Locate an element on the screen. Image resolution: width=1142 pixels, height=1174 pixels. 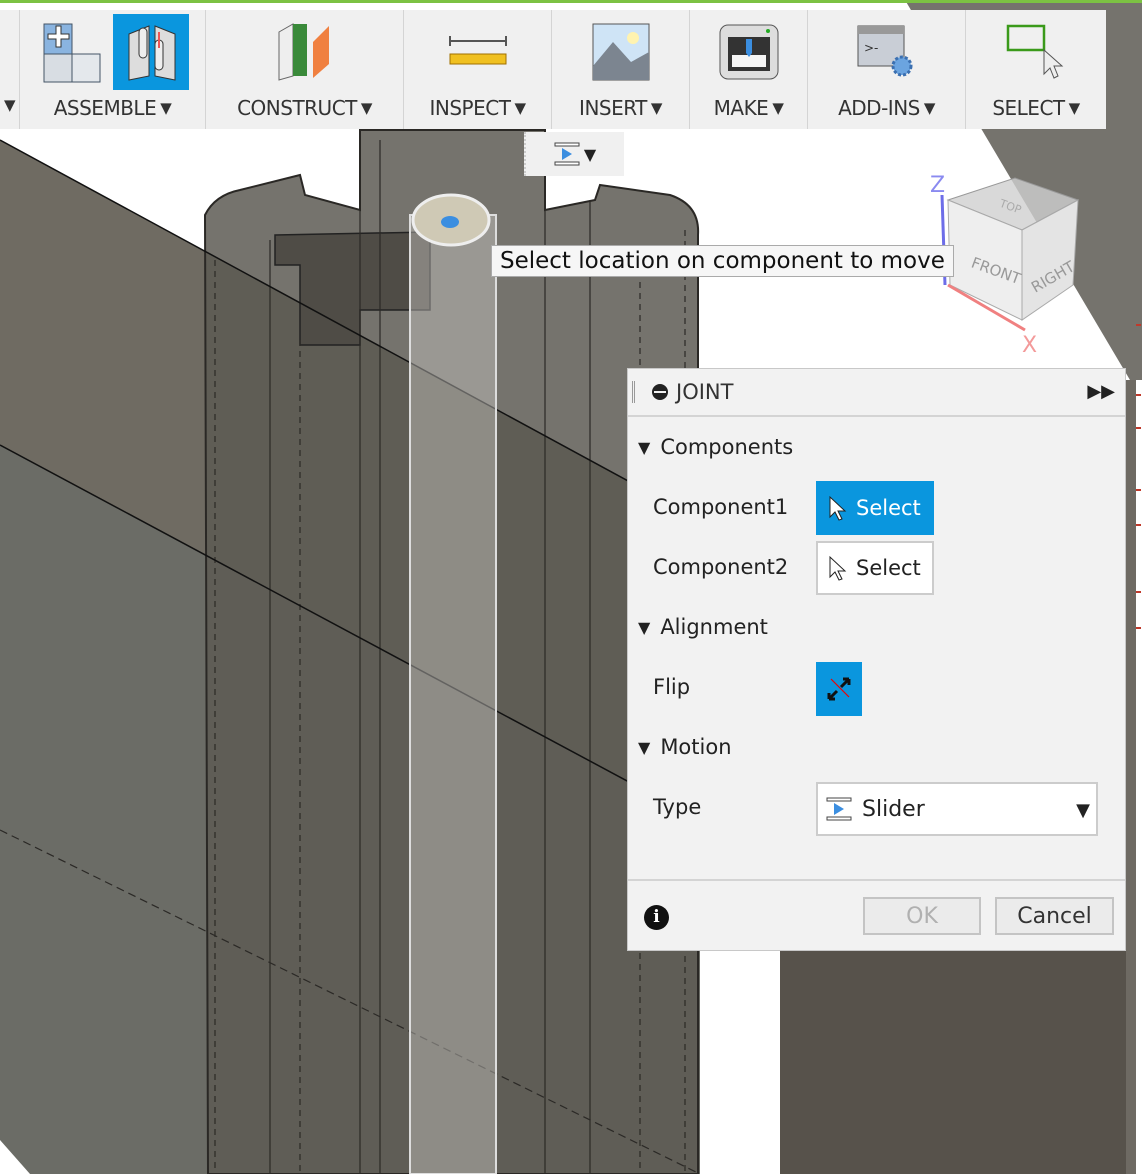
toolbar-group-add-ins: >- ADD-INS ▼ is located at coordinates (887, 69).